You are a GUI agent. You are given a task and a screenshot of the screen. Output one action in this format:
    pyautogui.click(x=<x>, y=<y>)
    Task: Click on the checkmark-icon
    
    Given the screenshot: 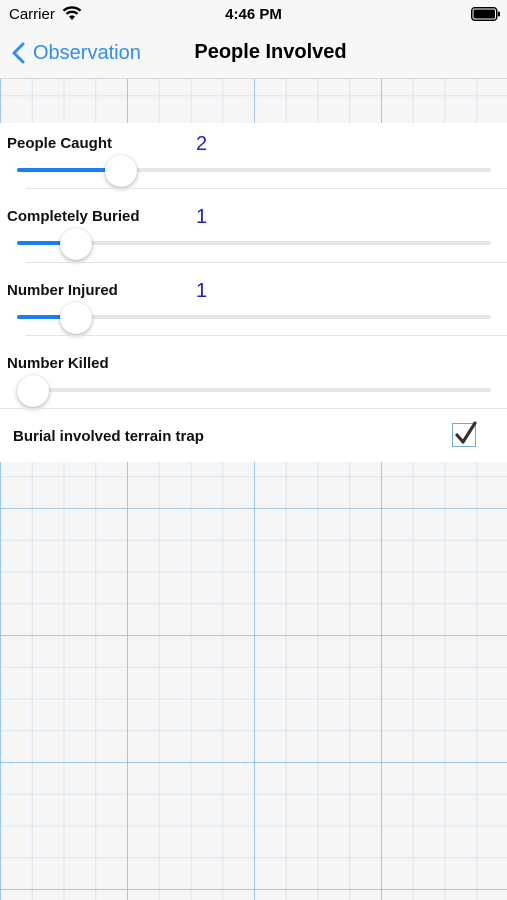 What is the action you would take?
    pyautogui.click(x=466, y=432)
    